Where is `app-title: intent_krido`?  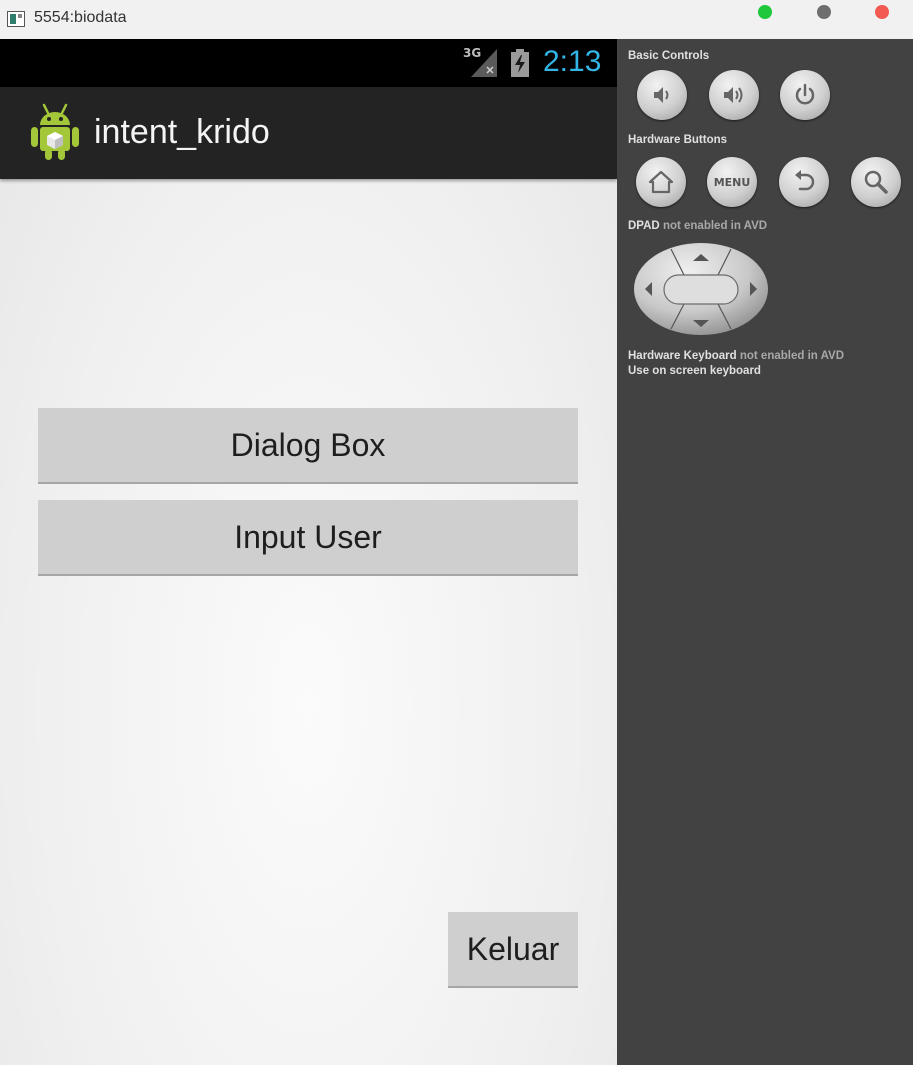 app-title: intent_krido is located at coordinates (182, 132).